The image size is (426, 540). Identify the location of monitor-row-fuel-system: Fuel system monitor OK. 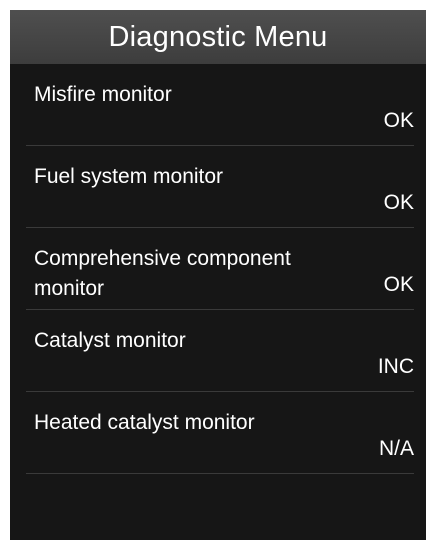
(220, 187).